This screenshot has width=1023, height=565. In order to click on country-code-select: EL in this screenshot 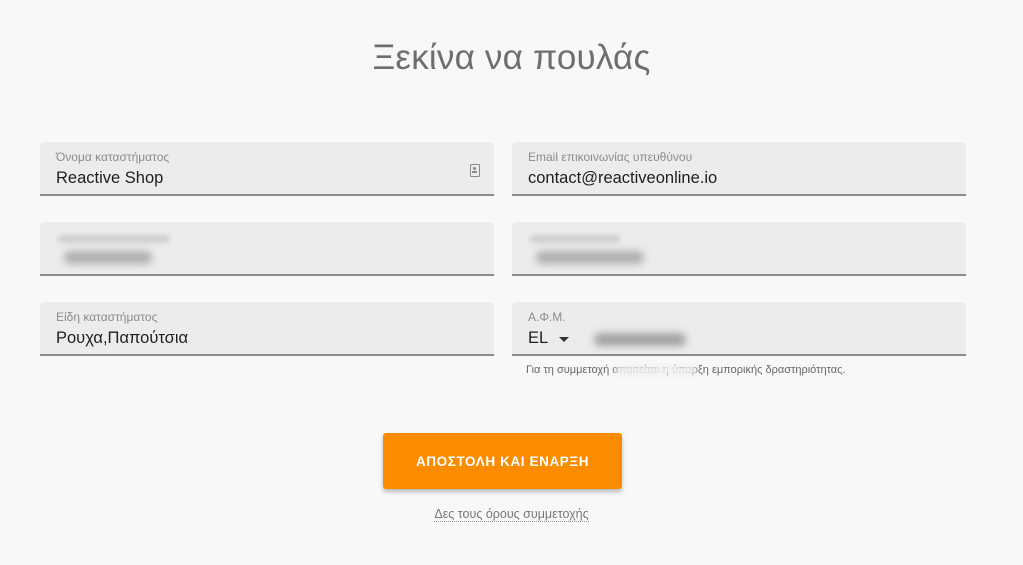, I will do `click(549, 338)`.